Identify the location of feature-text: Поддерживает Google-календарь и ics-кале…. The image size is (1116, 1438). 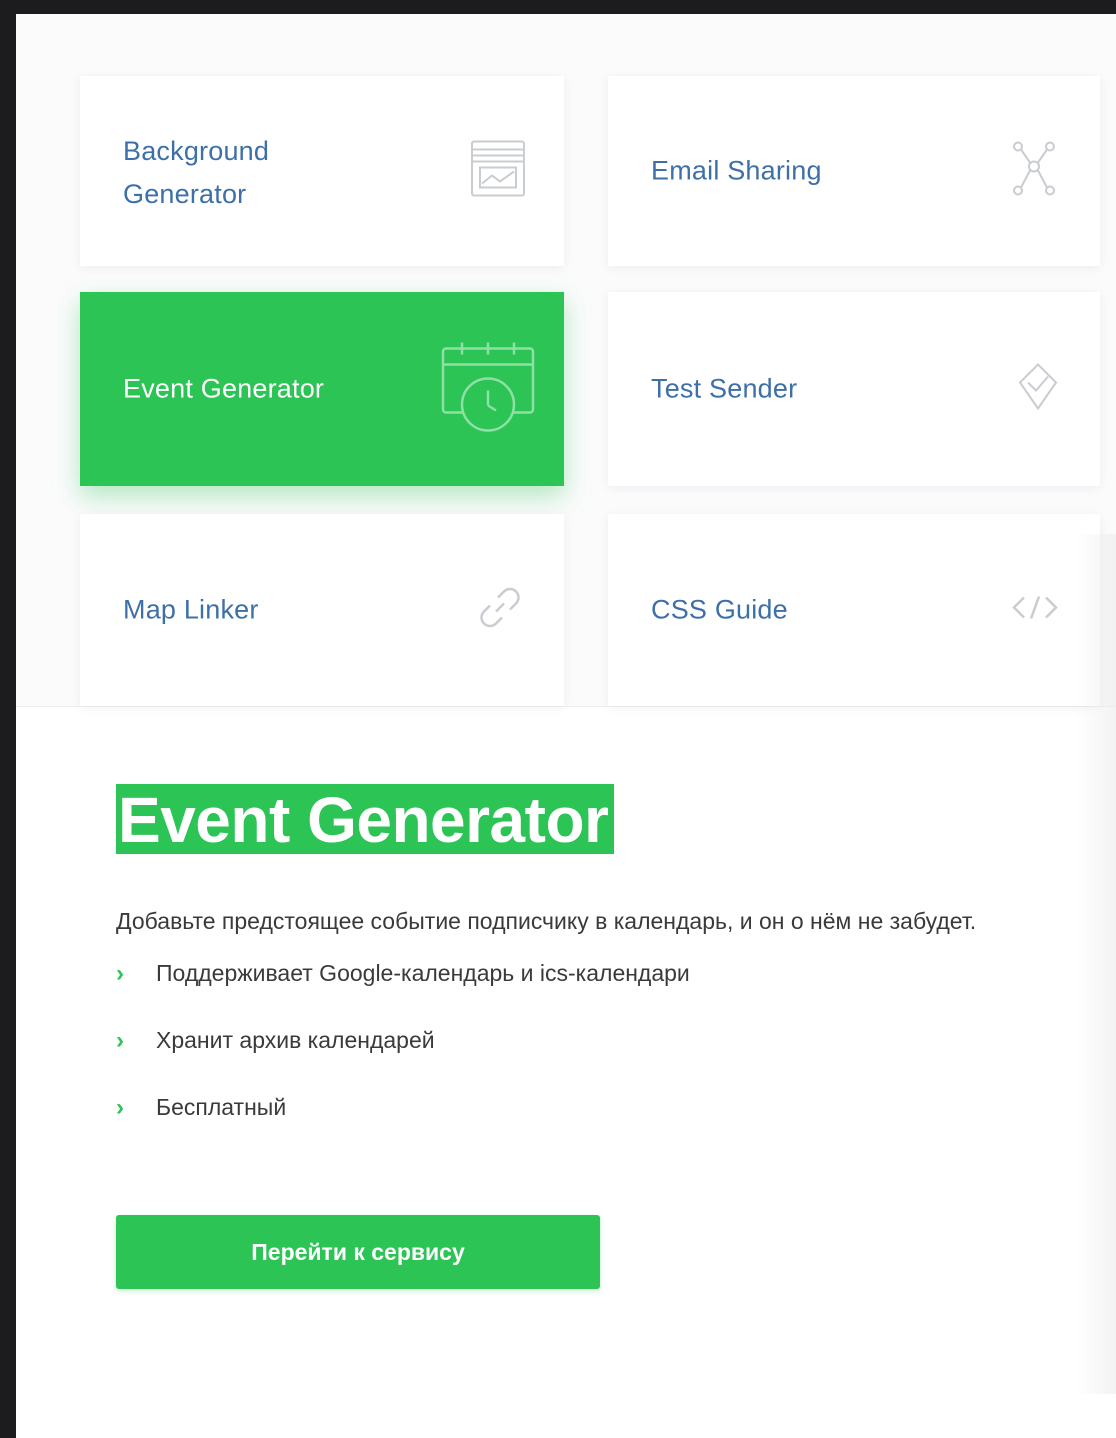
(423, 973).